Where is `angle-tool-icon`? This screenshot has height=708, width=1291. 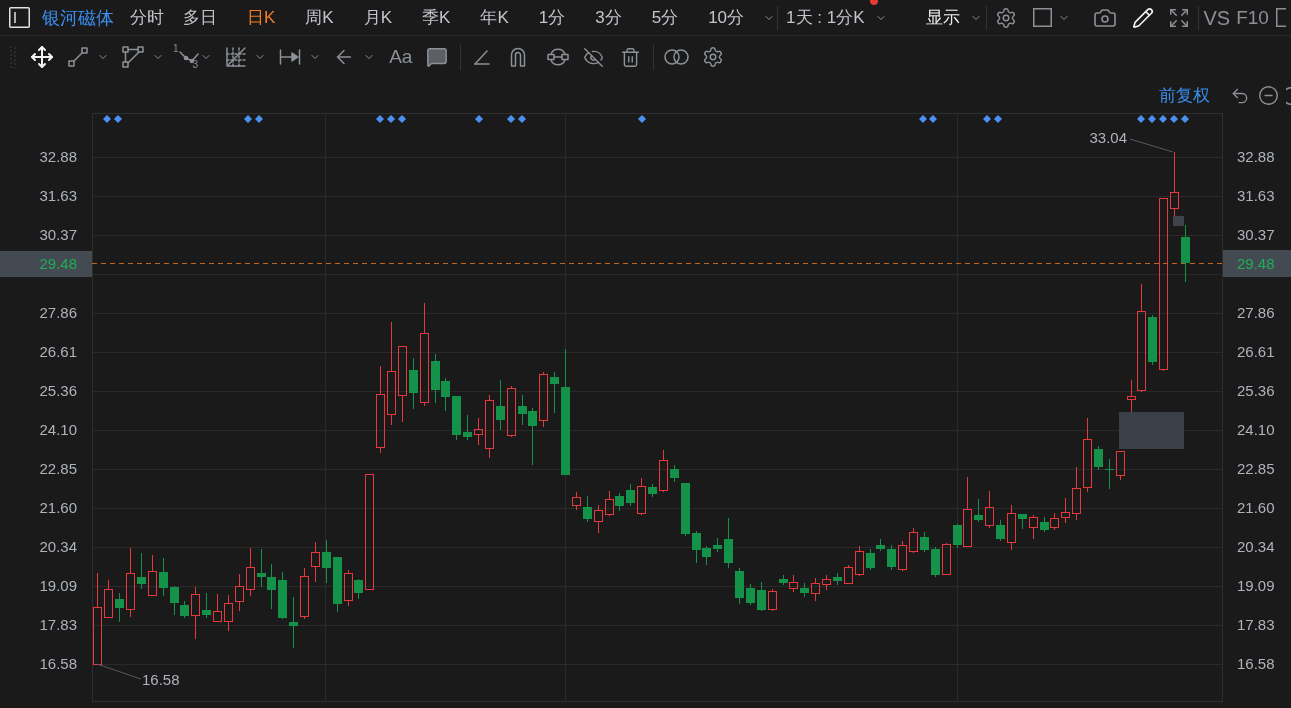 angle-tool-icon is located at coordinates (482, 57).